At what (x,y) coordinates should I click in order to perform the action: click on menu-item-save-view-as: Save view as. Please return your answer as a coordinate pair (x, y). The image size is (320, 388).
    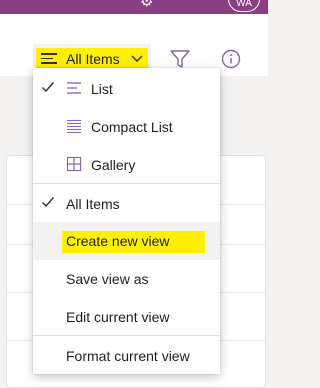
    Looking at the image, I should click on (126, 279).